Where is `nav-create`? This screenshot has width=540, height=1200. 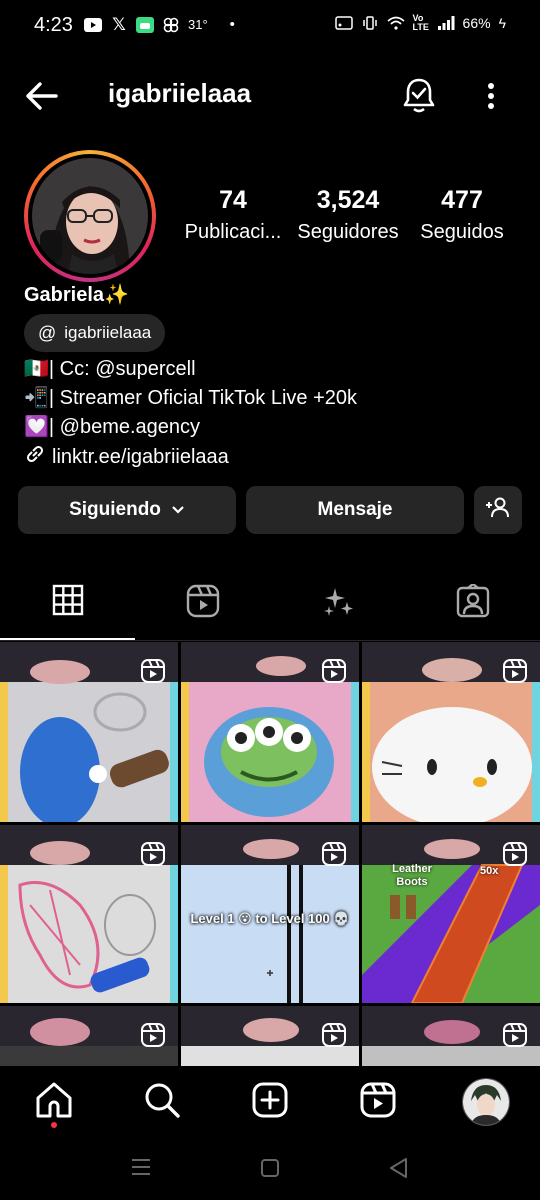
nav-create is located at coordinates (270, 1100).